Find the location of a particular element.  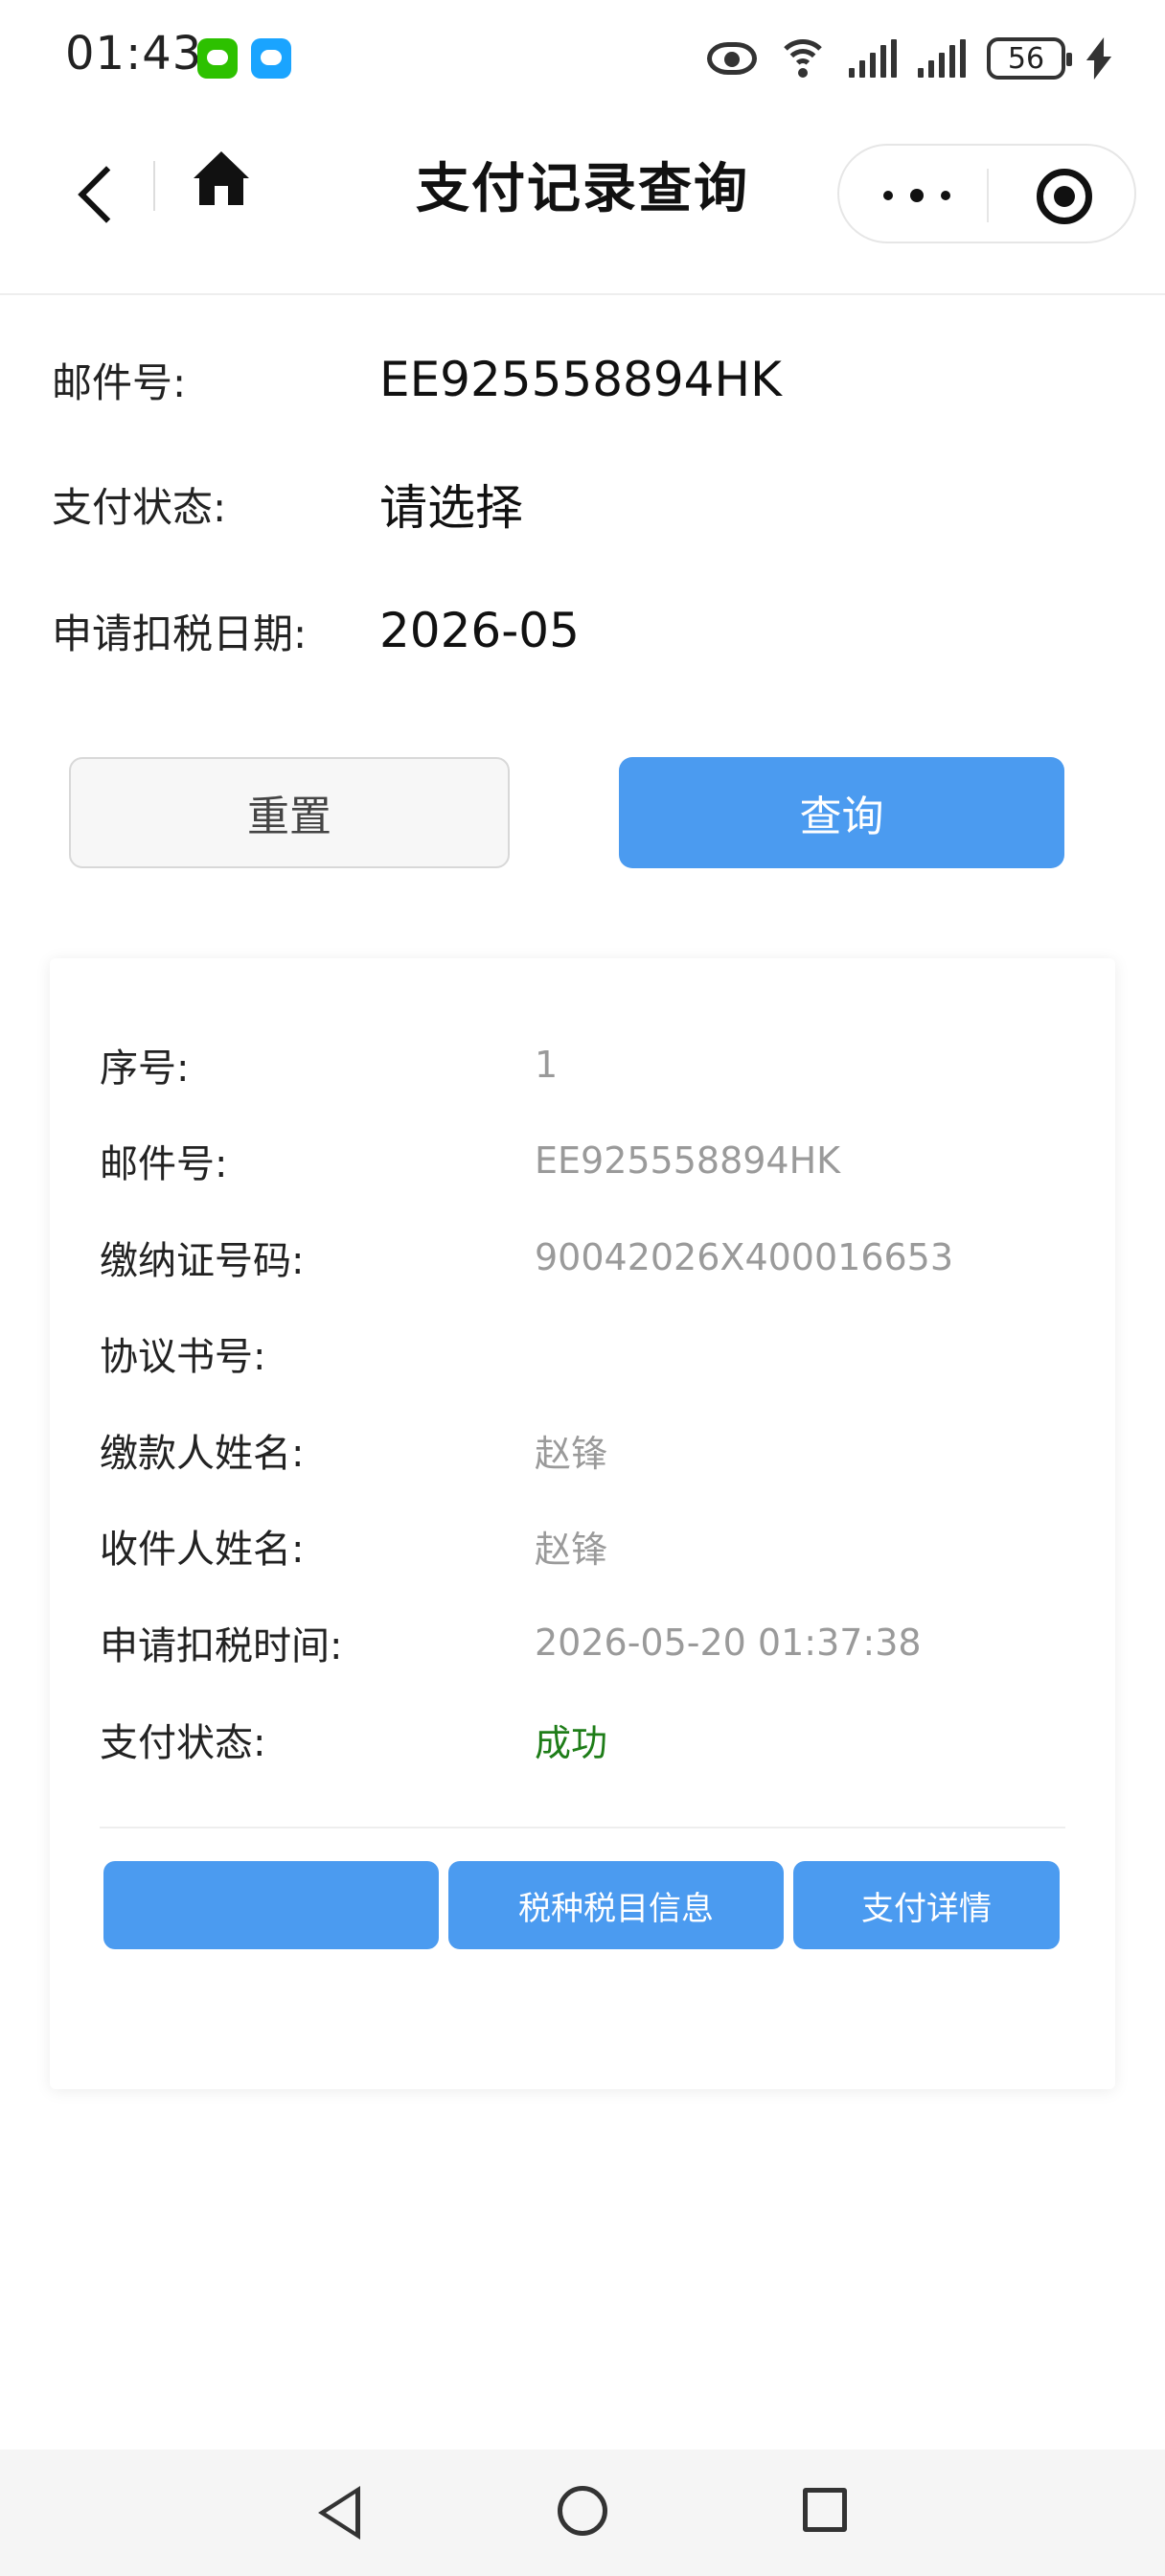

system-home-icon is located at coordinates (582, 2511).